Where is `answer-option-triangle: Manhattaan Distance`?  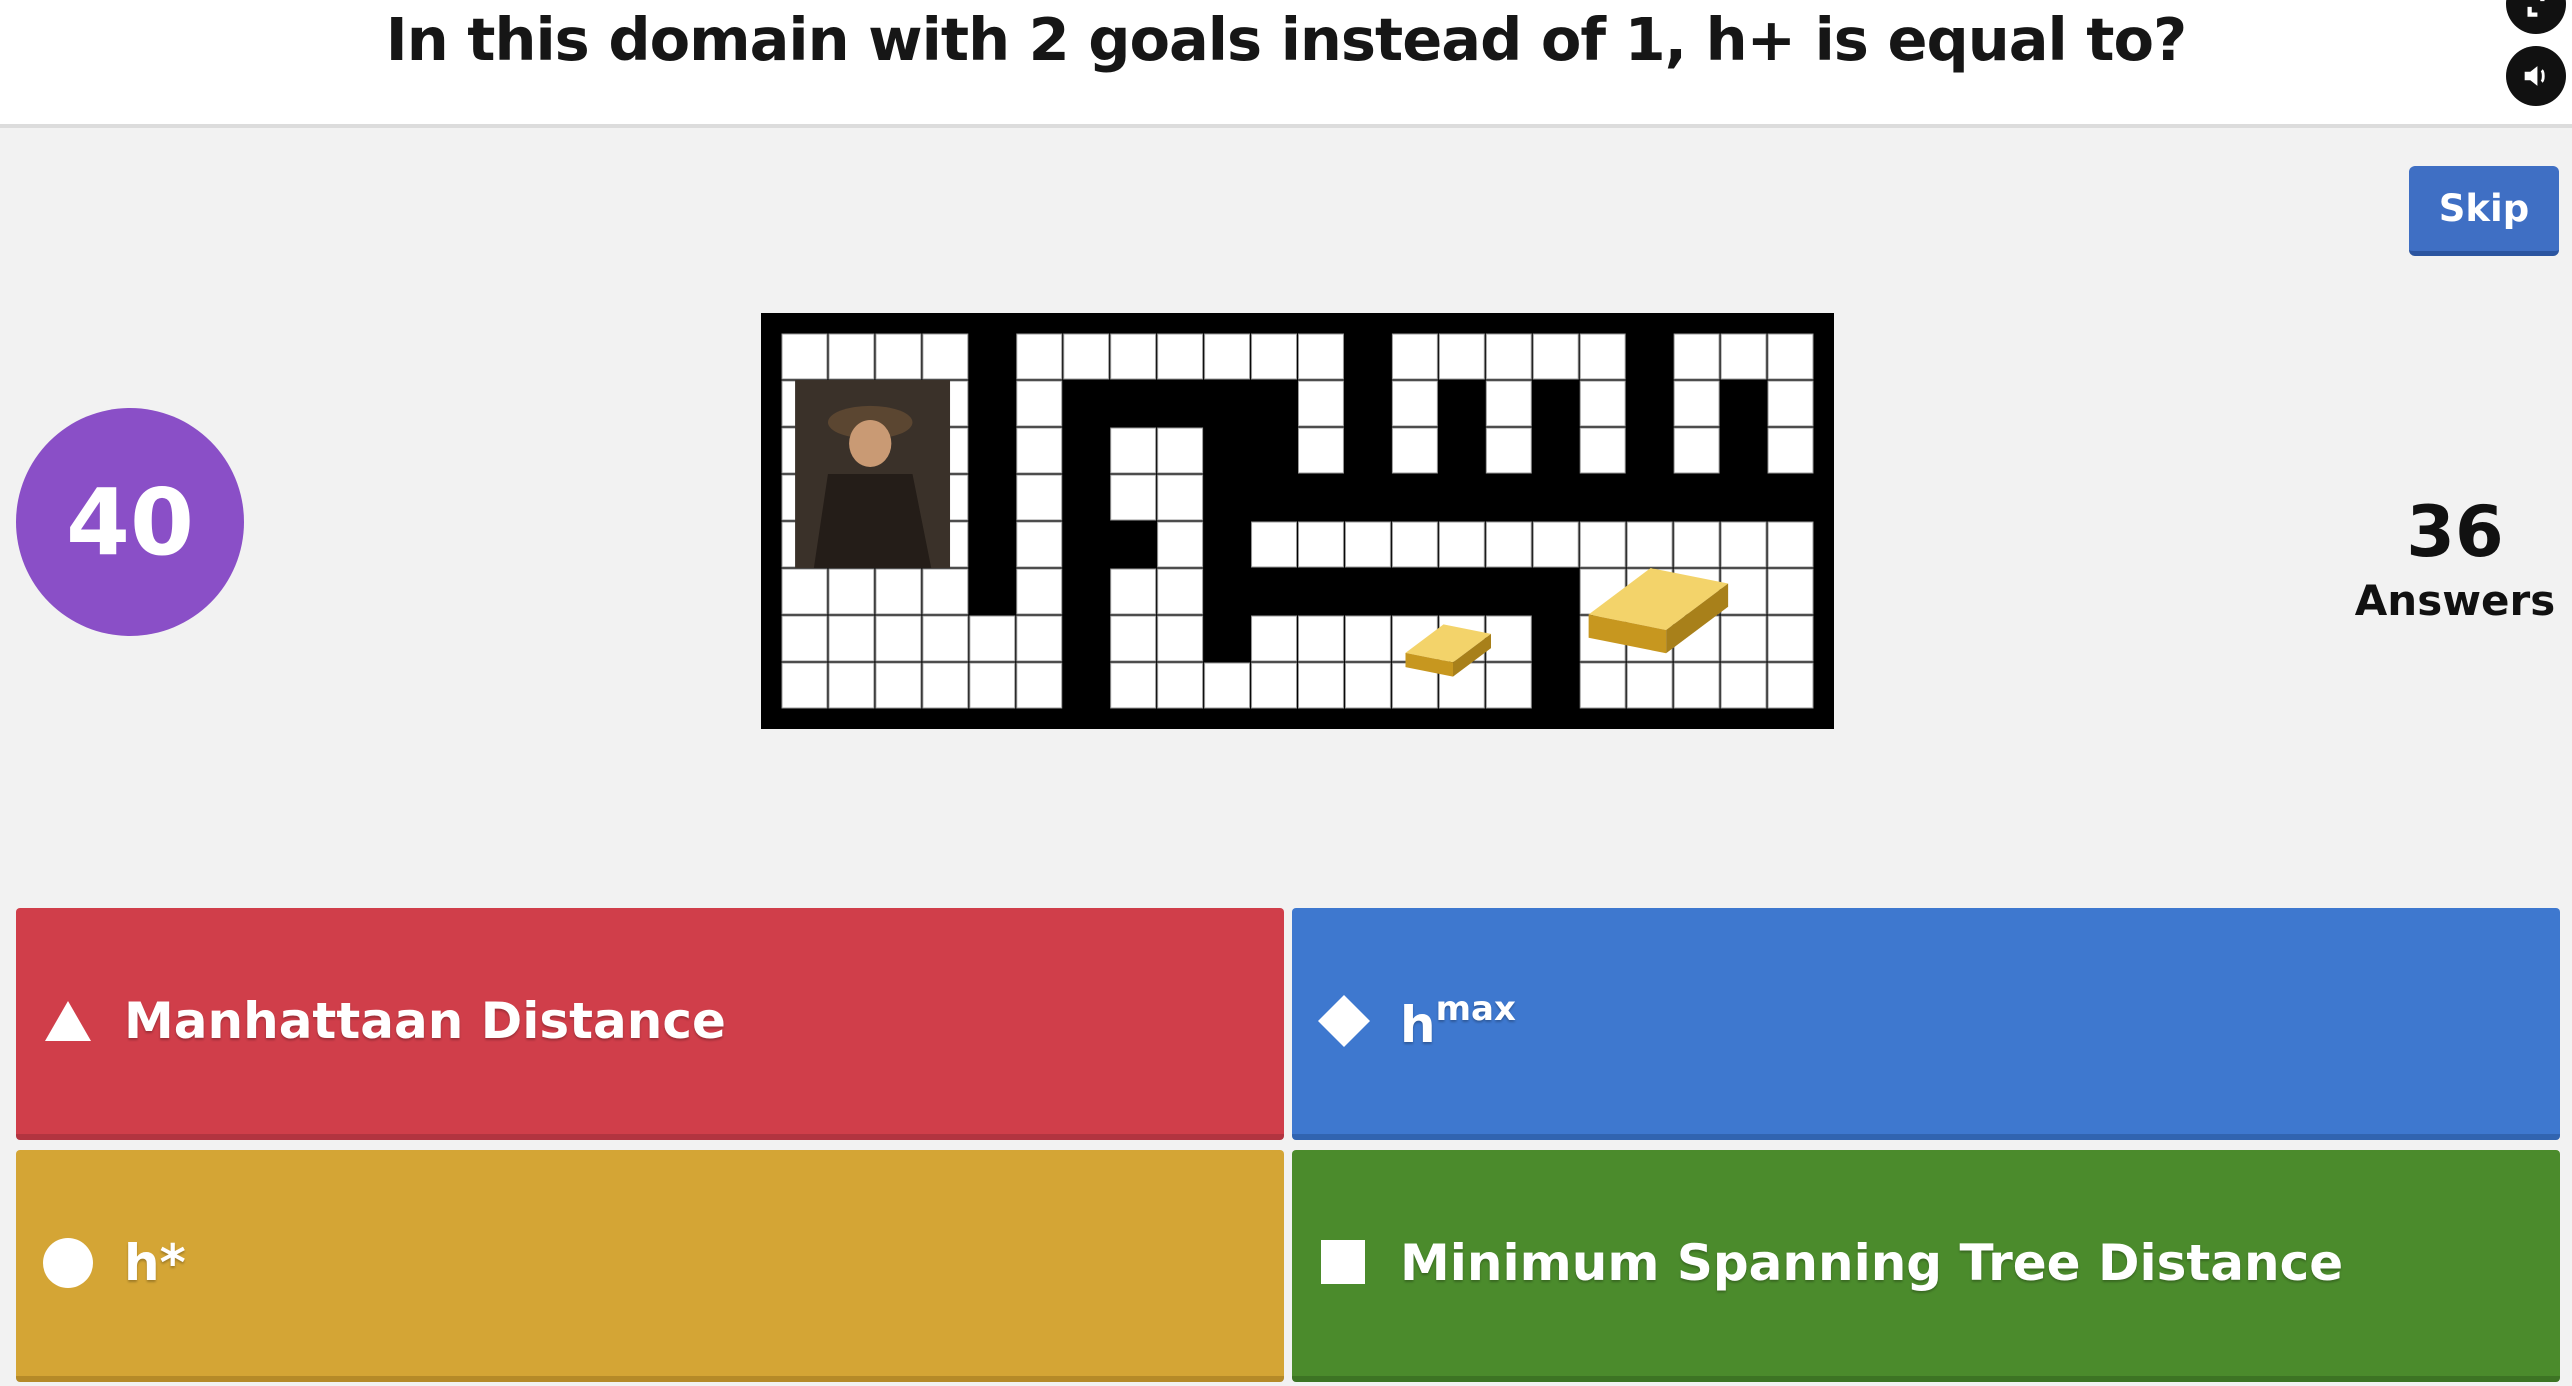
answer-option-triangle: Manhattaan Distance is located at coordinates (650, 1024).